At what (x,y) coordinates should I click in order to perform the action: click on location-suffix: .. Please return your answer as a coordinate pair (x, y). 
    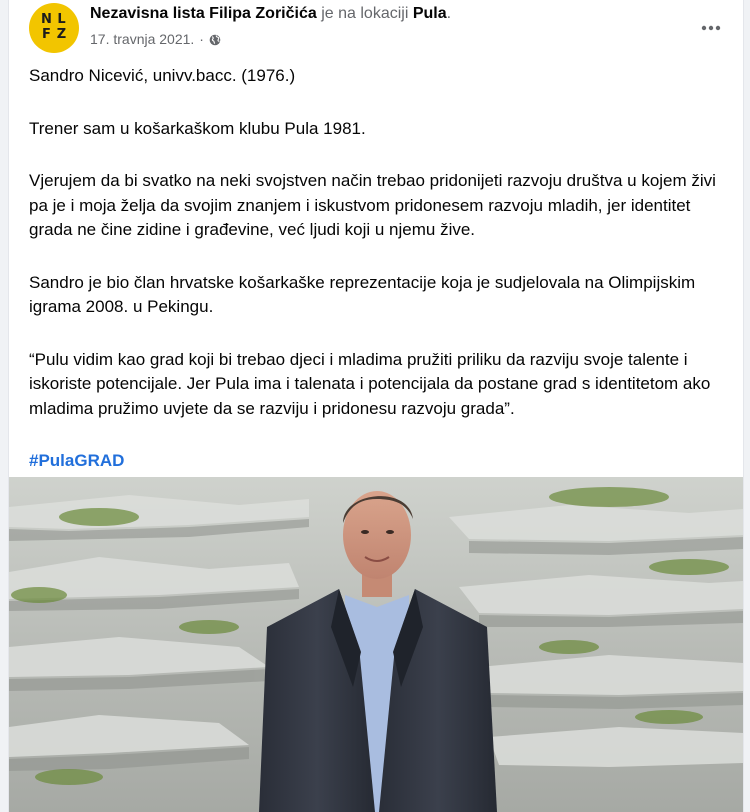
    Looking at the image, I should click on (449, 13).